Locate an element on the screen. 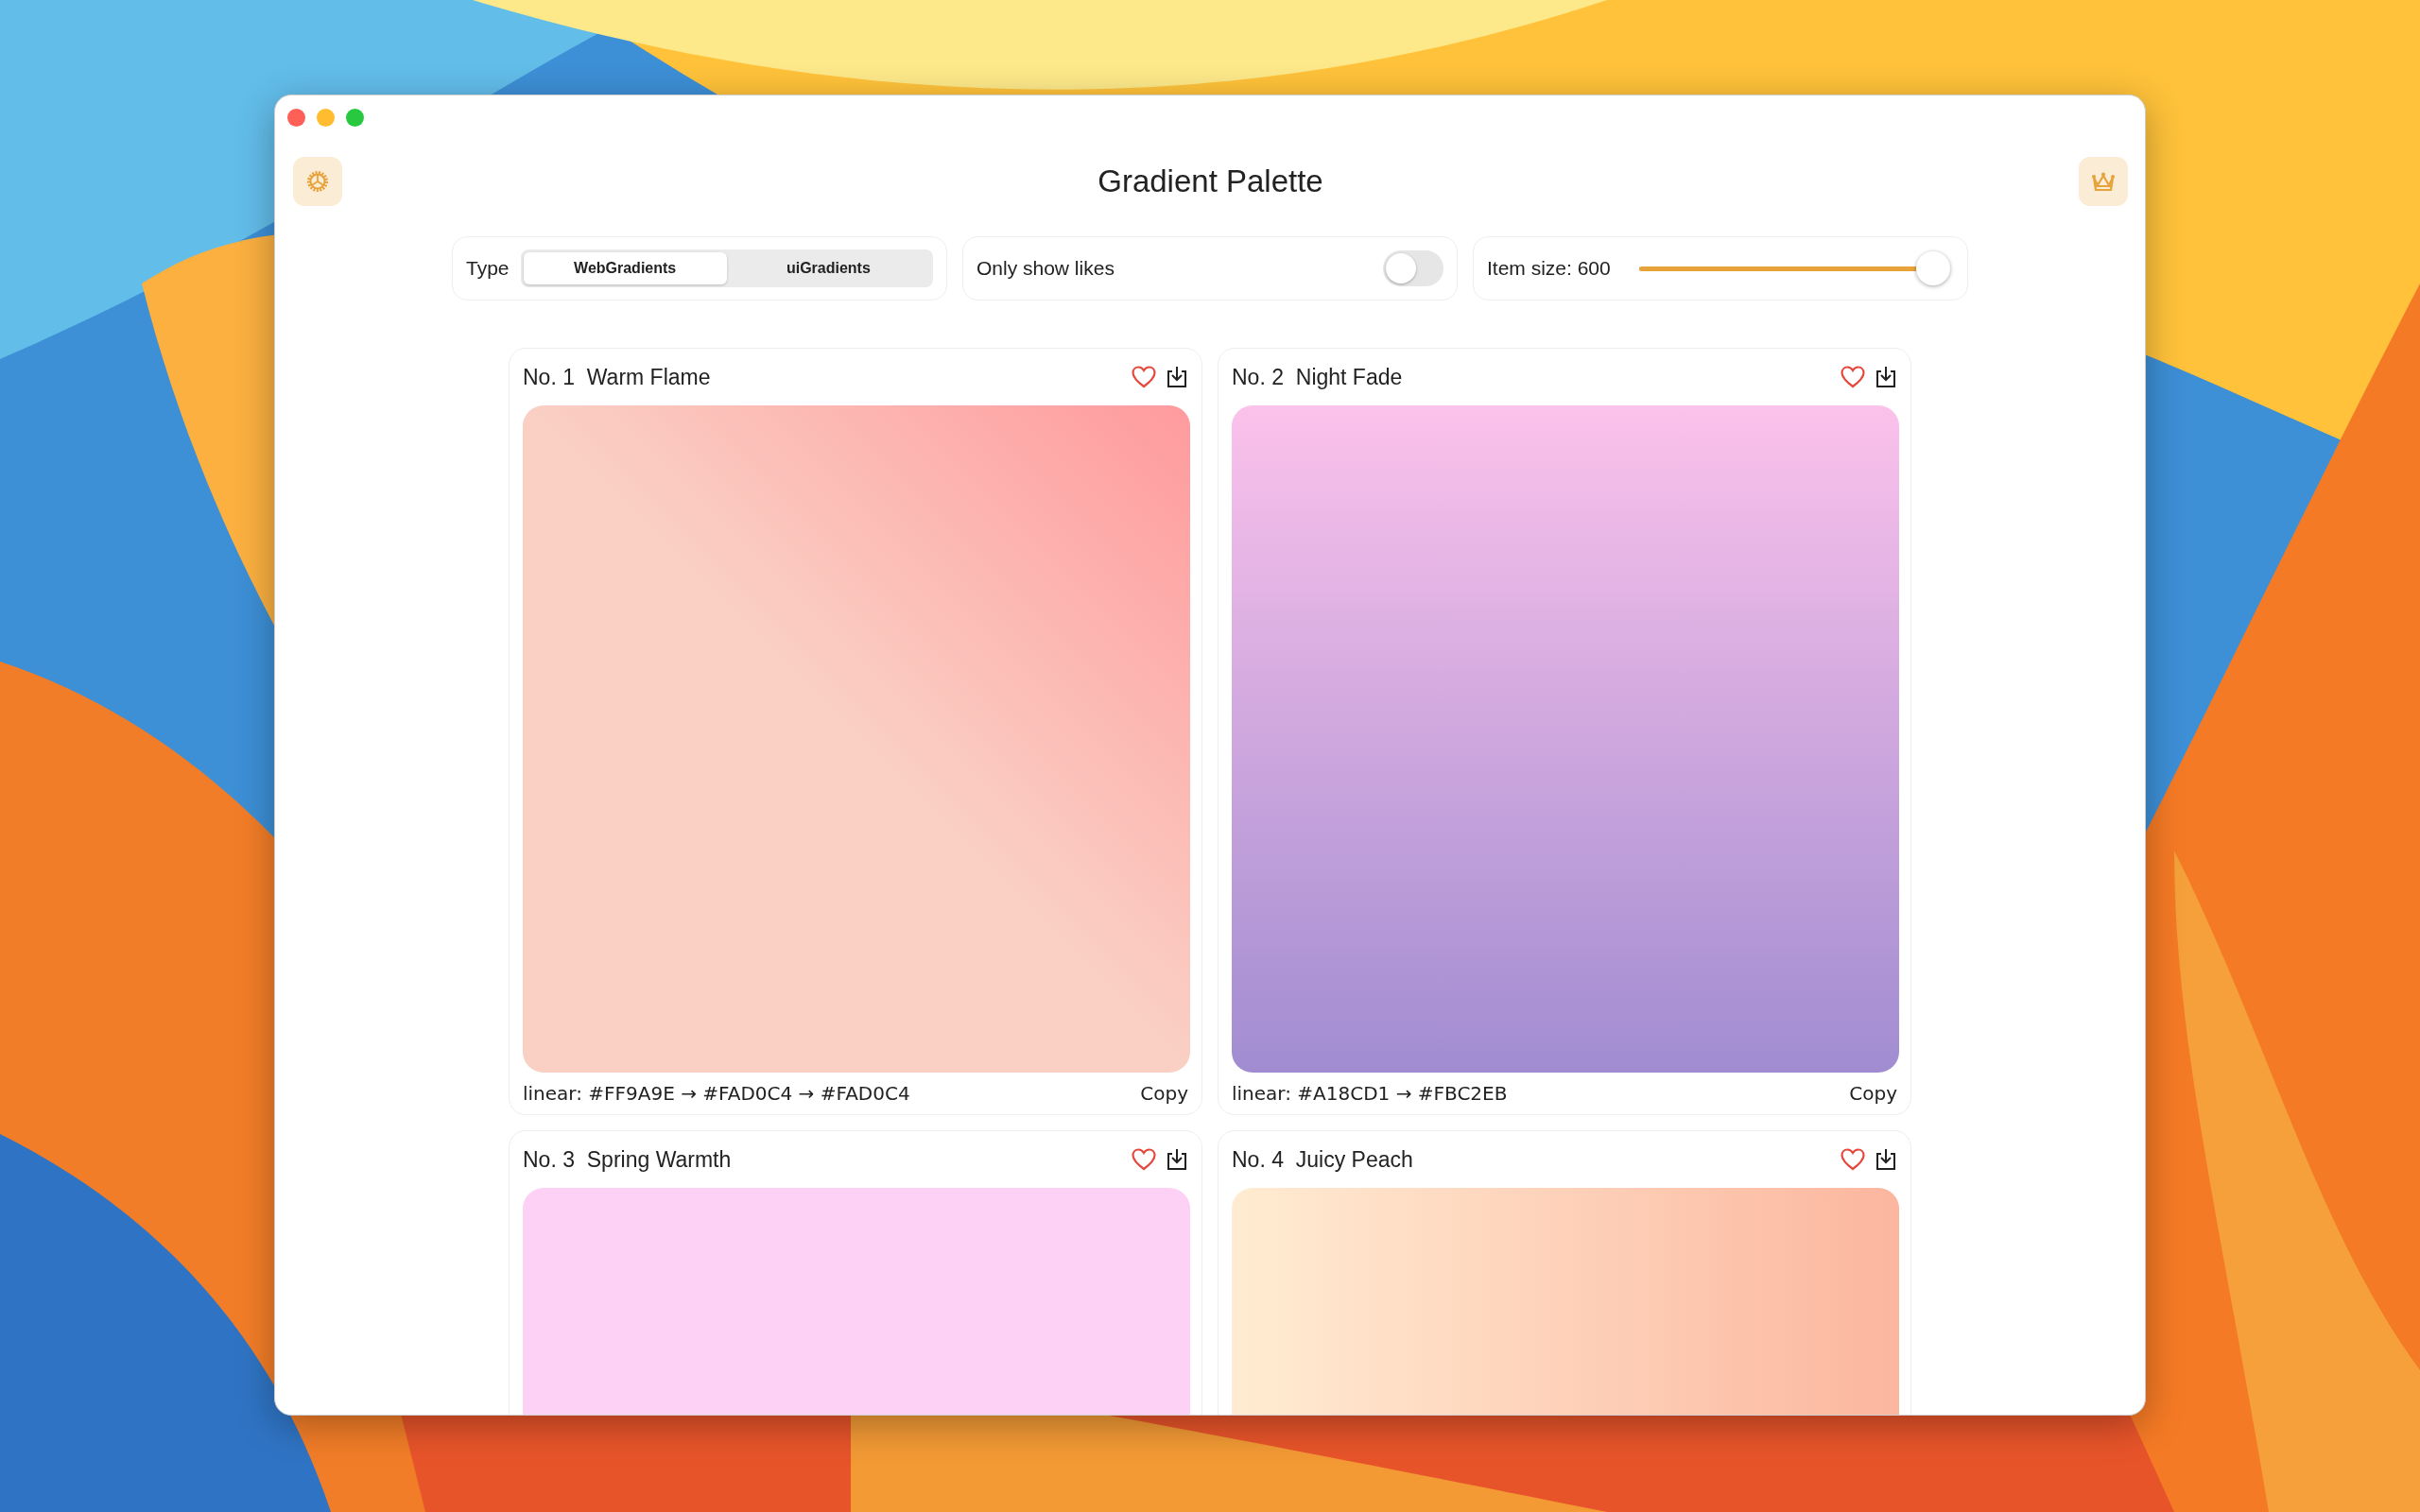  window-title: Gradient Palette is located at coordinates (1210, 181).